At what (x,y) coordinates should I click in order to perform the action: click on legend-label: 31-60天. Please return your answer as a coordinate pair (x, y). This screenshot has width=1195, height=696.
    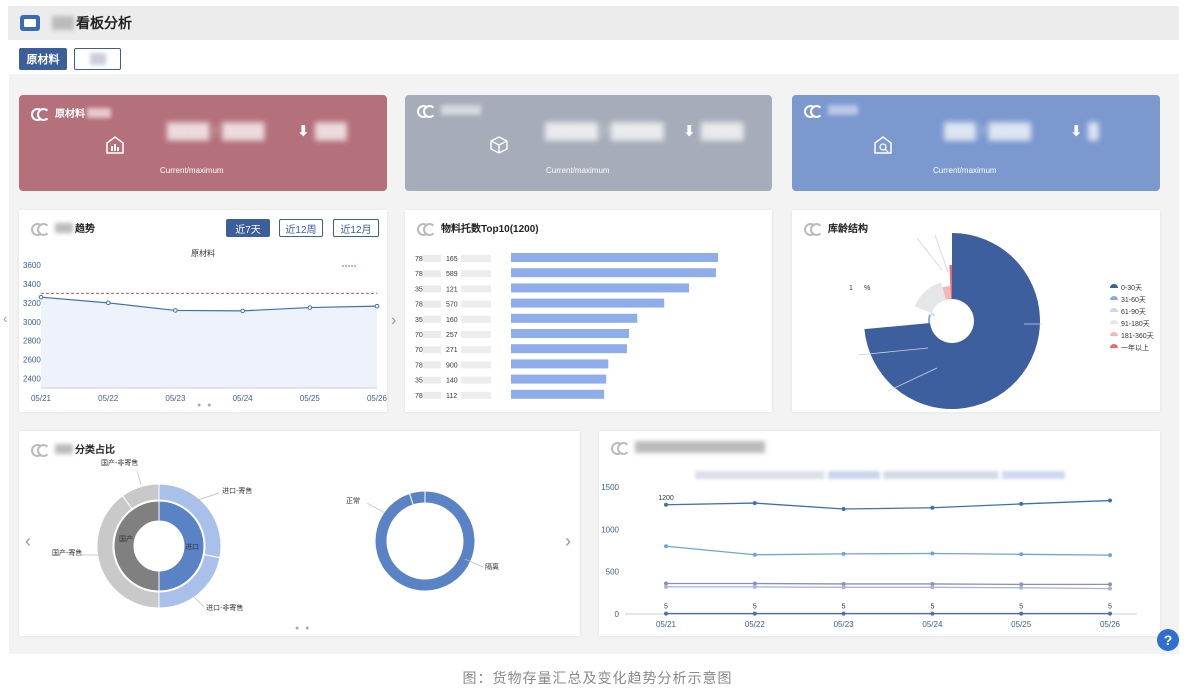
    Looking at the image, I should click on (1133, 300).